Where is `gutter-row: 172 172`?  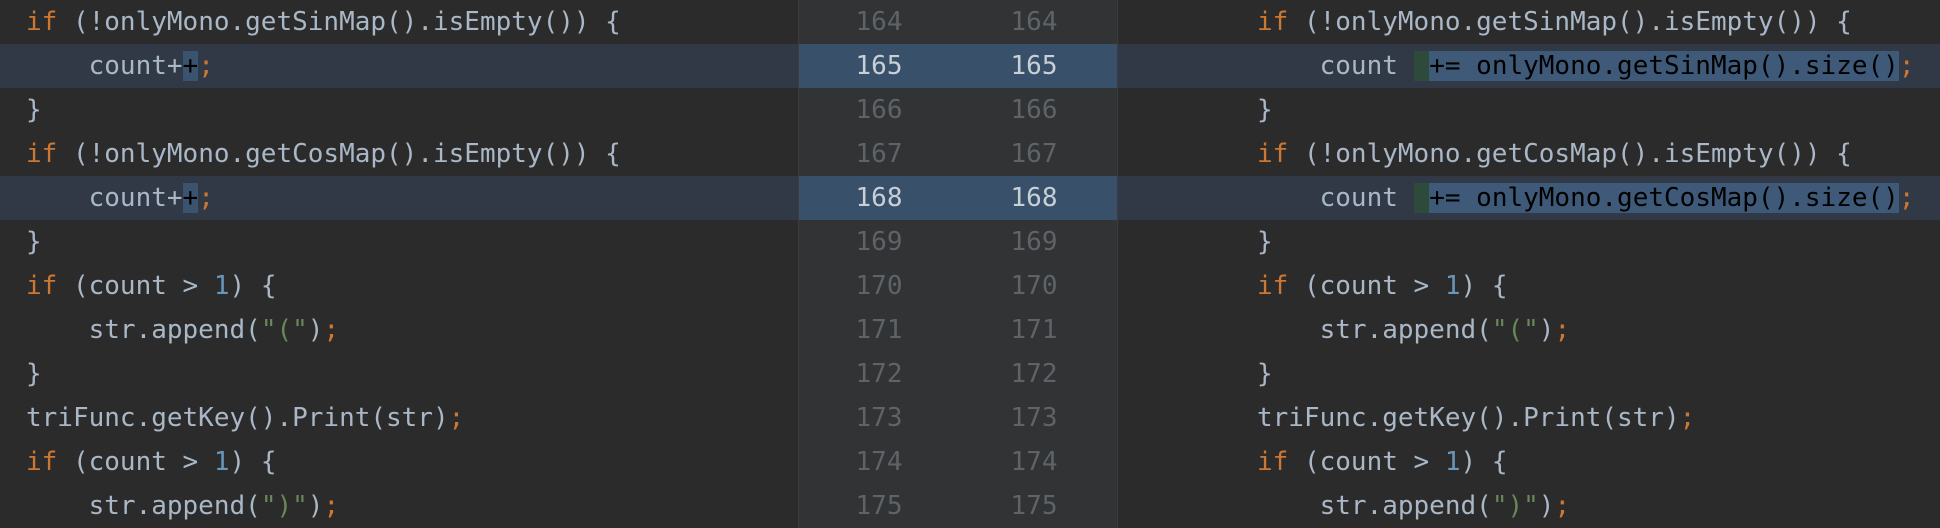 gutter-row: 172 172 is located at coordinates (958, 374).